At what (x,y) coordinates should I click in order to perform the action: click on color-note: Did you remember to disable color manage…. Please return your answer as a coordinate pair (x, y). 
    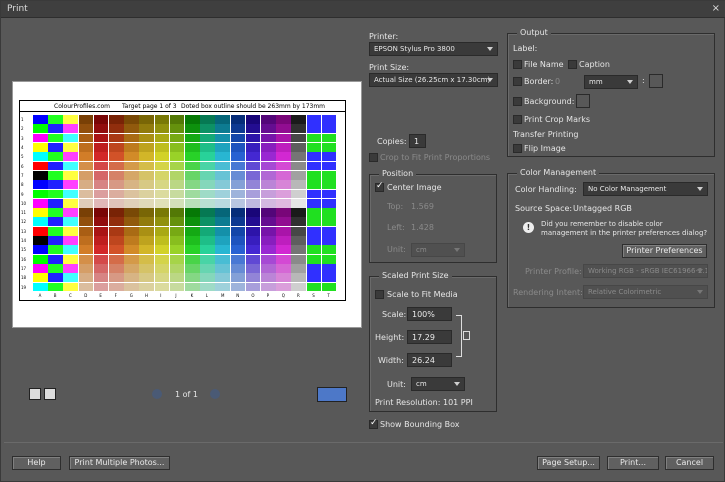
    Looking at the image, I should click on (624, 228).